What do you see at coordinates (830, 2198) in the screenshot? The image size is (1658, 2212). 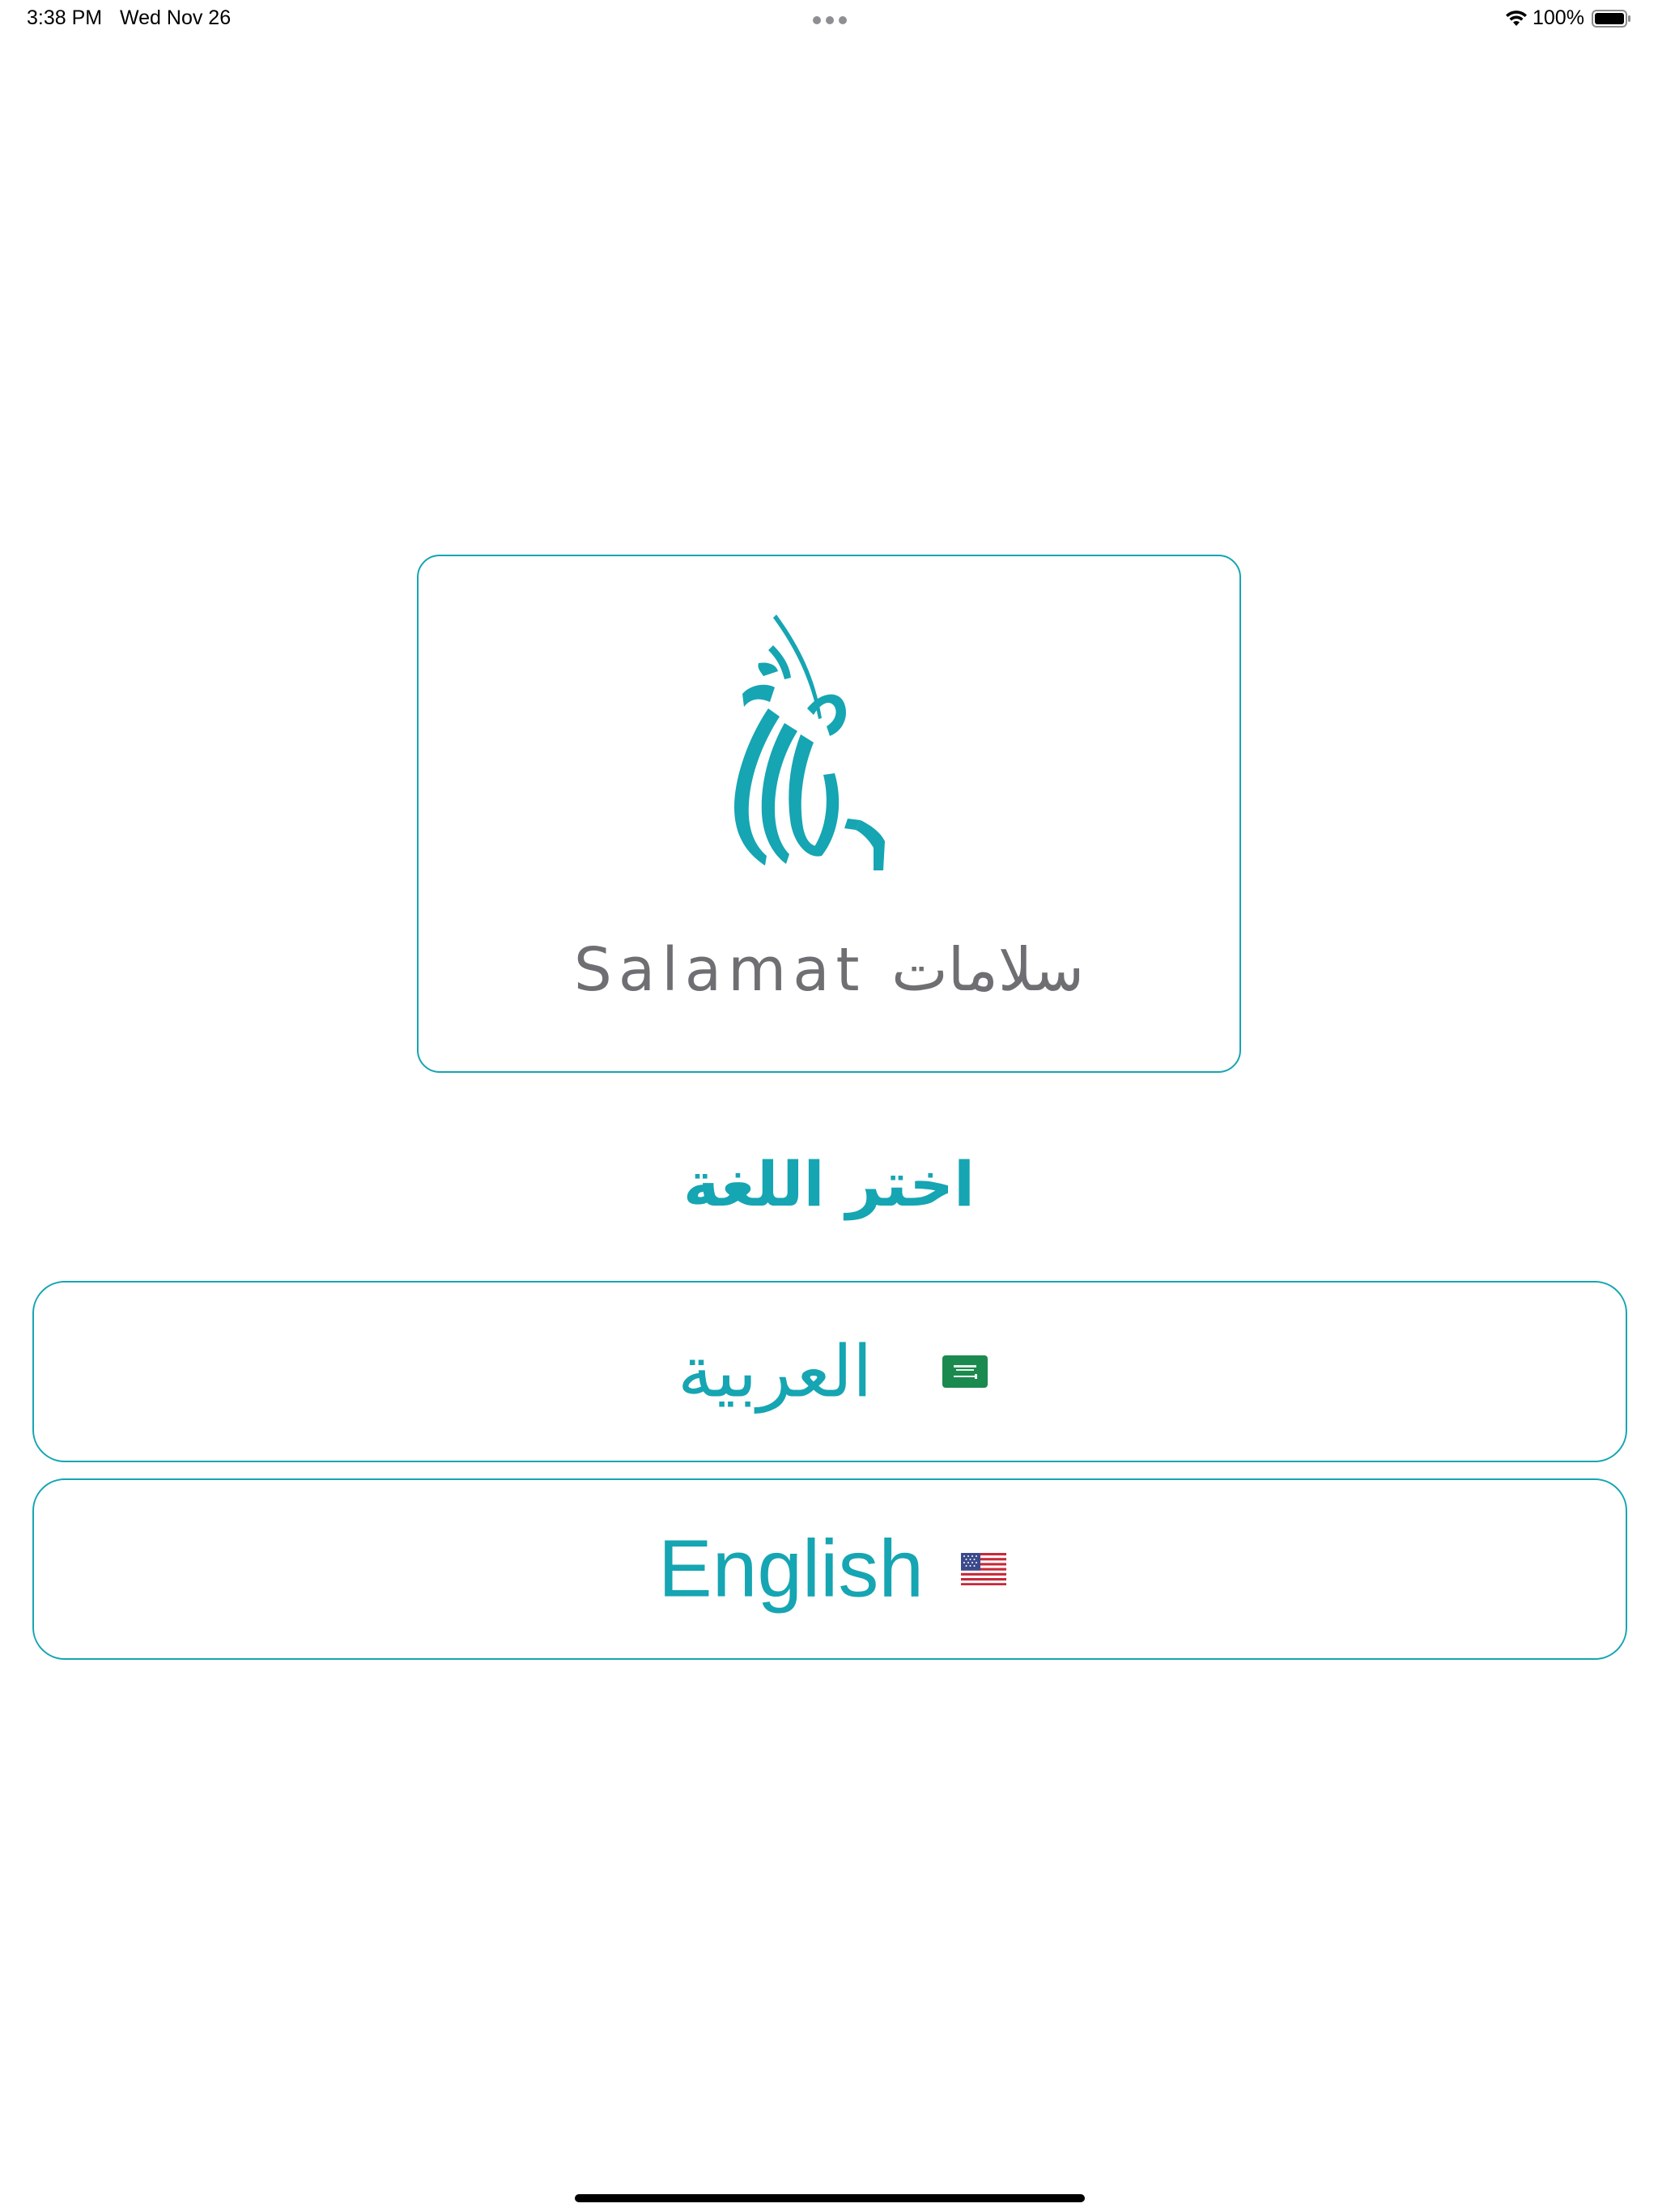 I see `home-indicator` at bounding box center [830, 2198].